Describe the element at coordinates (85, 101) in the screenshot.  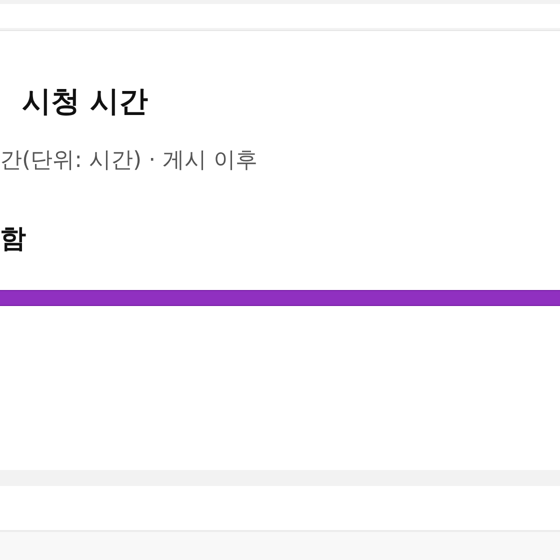
I see `card-title: 시청 시간` at that location.